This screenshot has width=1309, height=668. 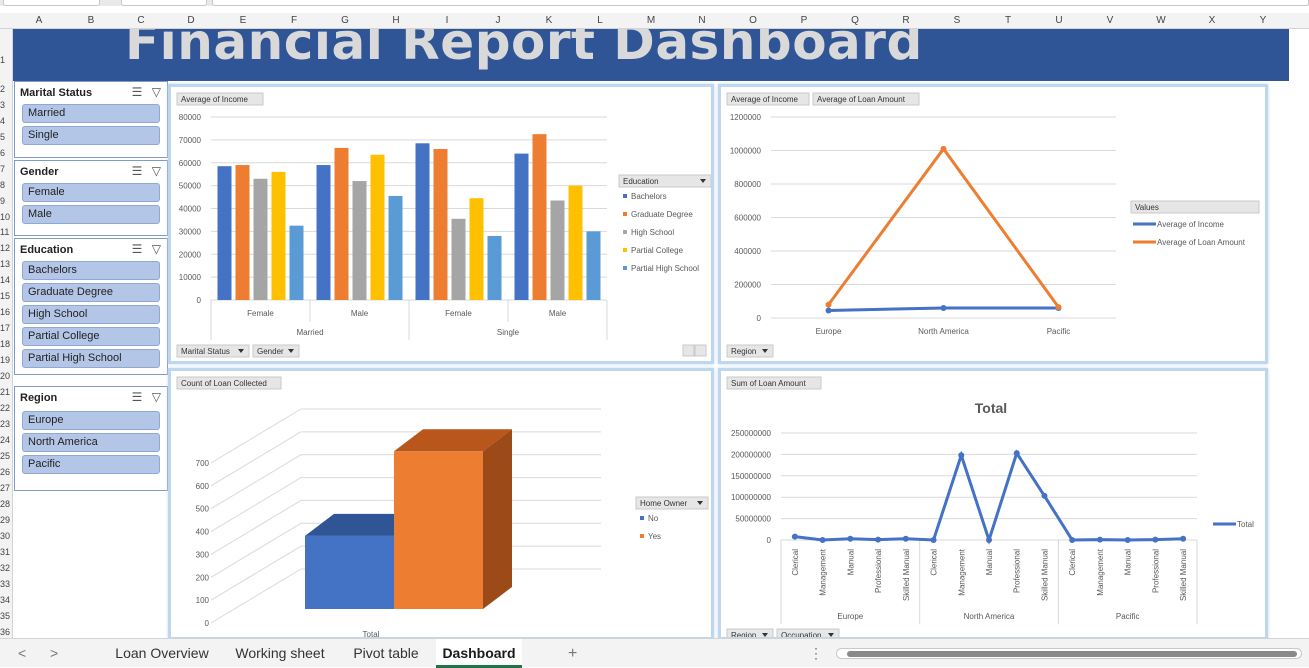 I want to click on row-header-cell: 8, so click(x=6, y=185).